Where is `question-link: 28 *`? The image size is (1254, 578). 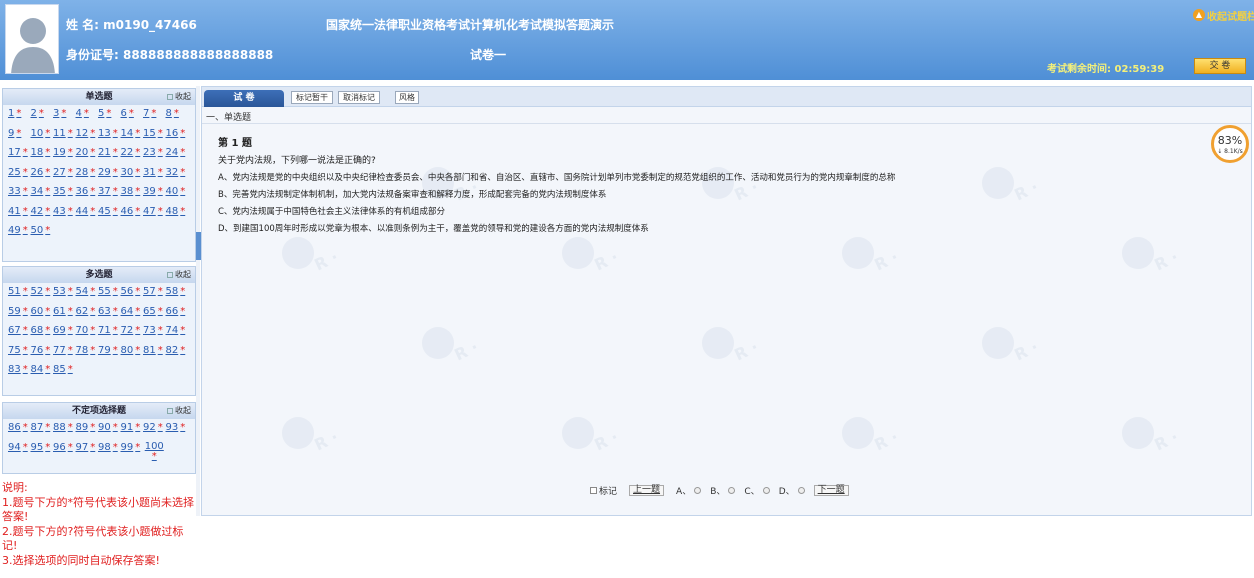 question-link: 28 * is located at coordinates (87, 172).